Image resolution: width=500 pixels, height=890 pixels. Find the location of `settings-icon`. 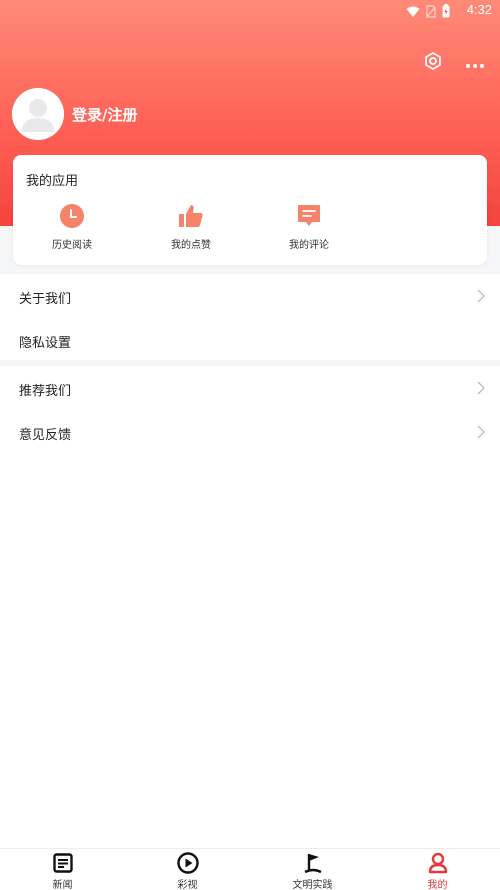

settings-icon is located at coordinates (433, 63).